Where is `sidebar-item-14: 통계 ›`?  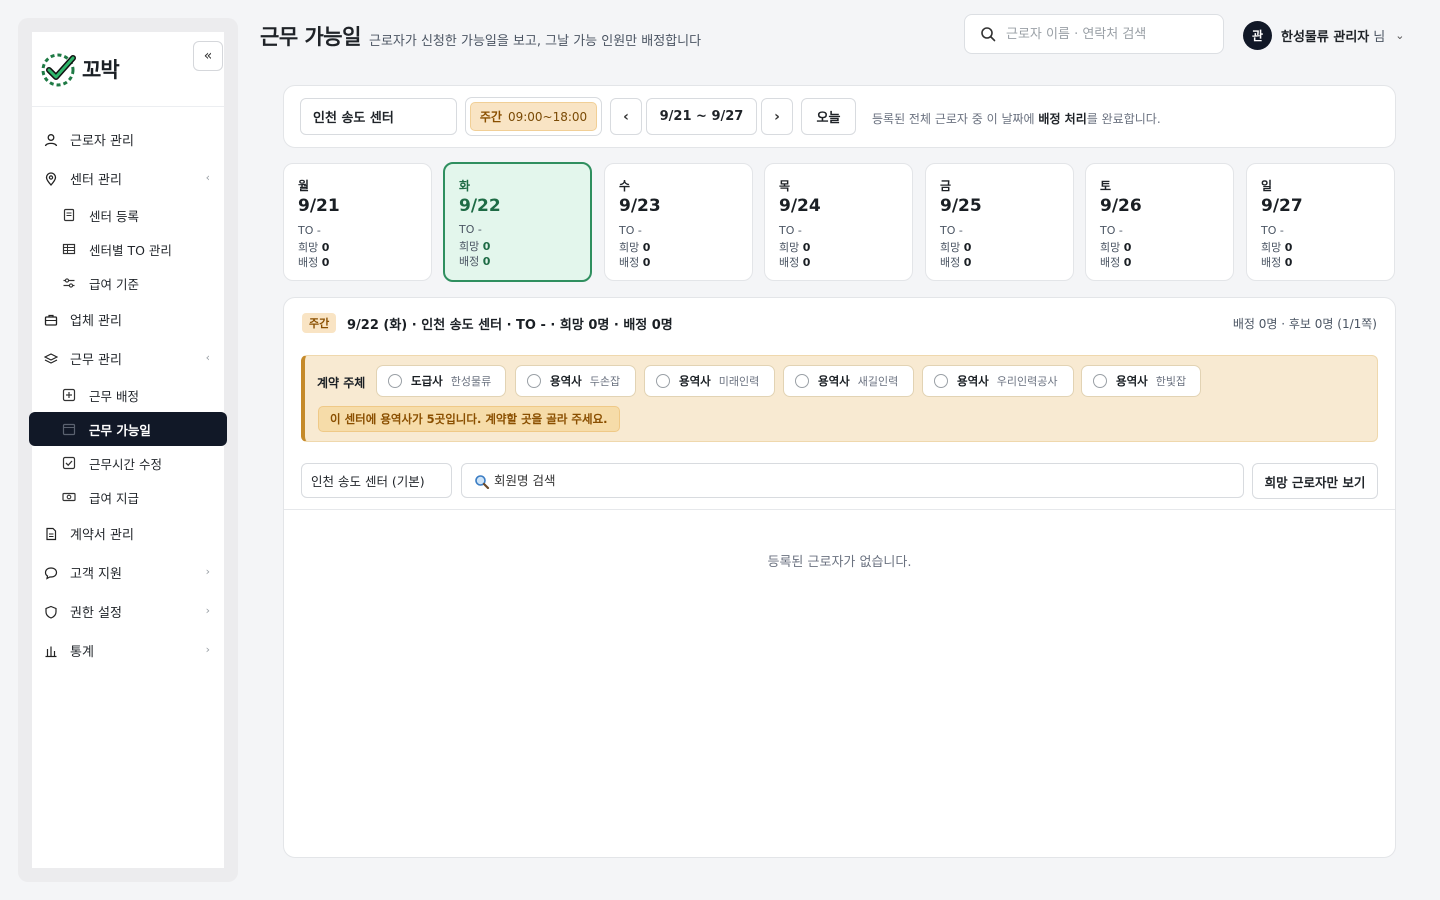 sidebar-item-14: 통계 › is located at coordinates (128, 650).